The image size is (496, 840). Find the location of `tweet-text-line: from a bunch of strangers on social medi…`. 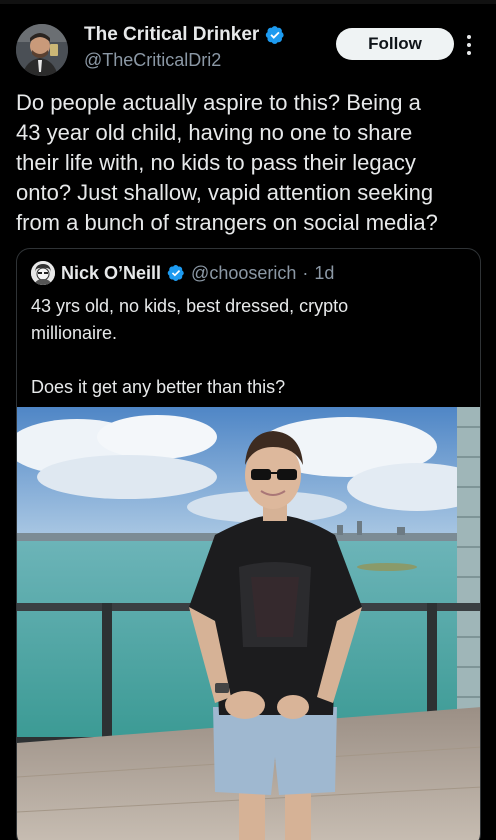

tweet-text-line: from a bunch of strangers on social medi… is located at coordinates (227, 222).